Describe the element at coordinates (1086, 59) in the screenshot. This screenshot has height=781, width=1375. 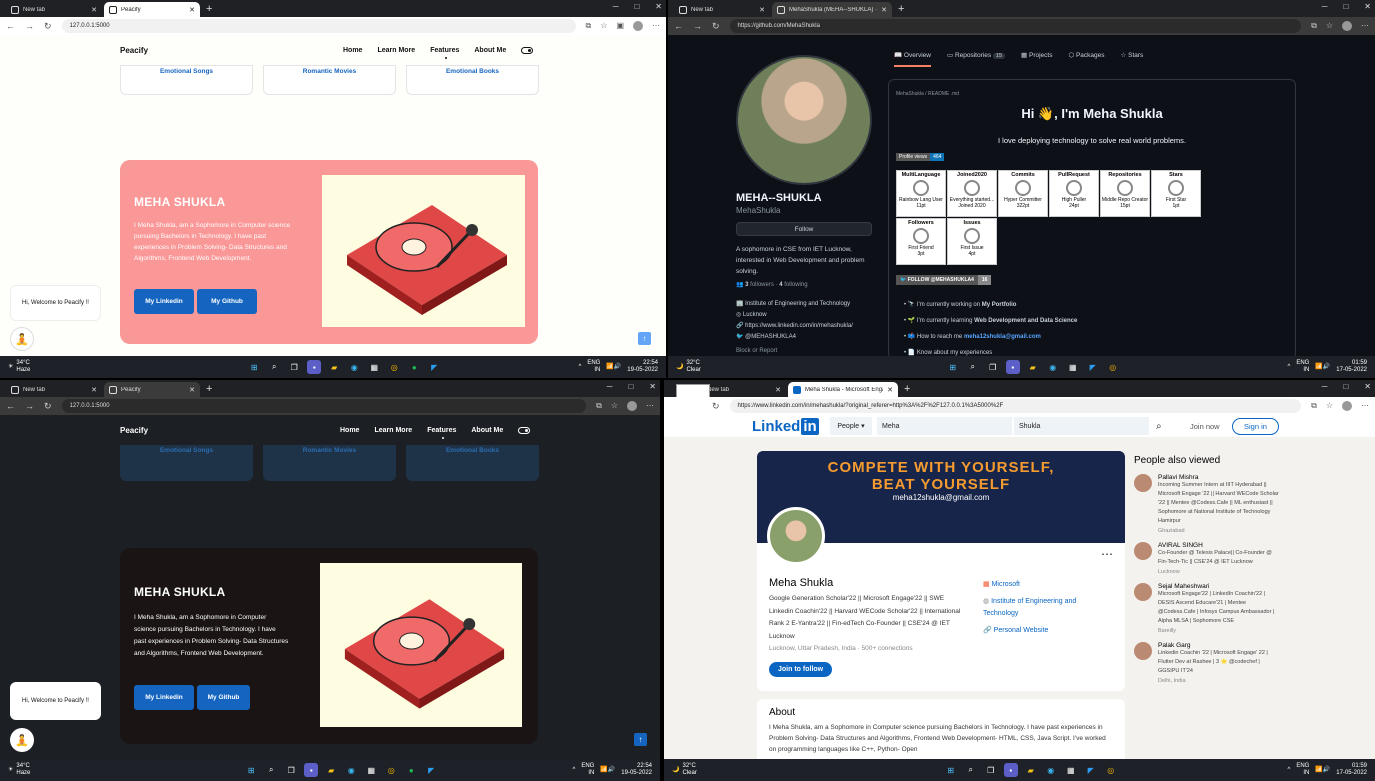
I see `tab-packages: ⬡ Packages` at that location.